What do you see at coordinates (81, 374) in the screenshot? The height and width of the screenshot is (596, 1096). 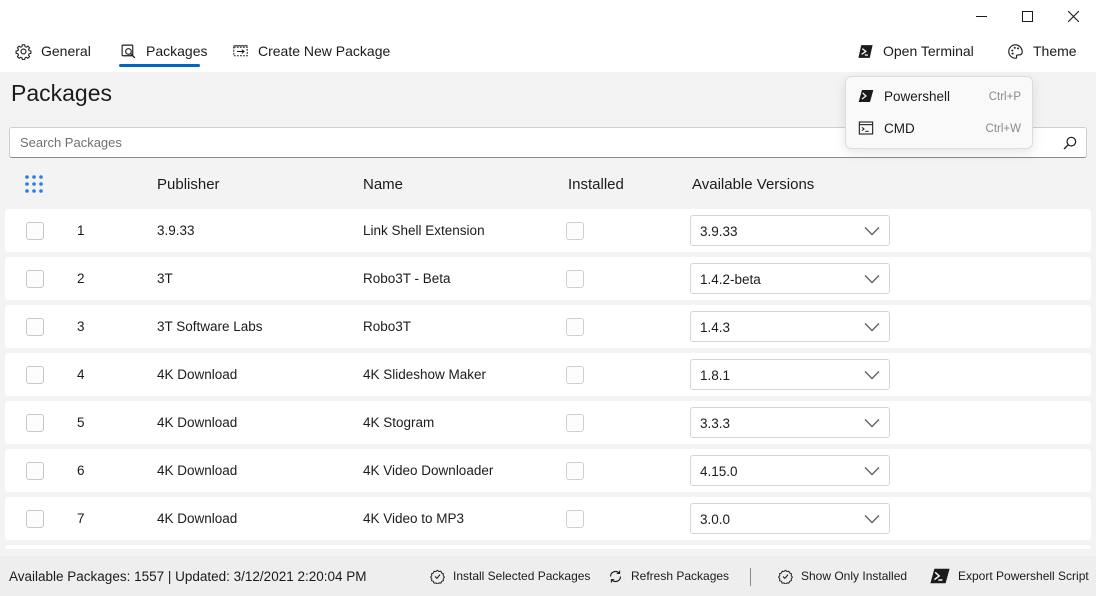 I see `row-number: 4` at bounding box center [81, 374].